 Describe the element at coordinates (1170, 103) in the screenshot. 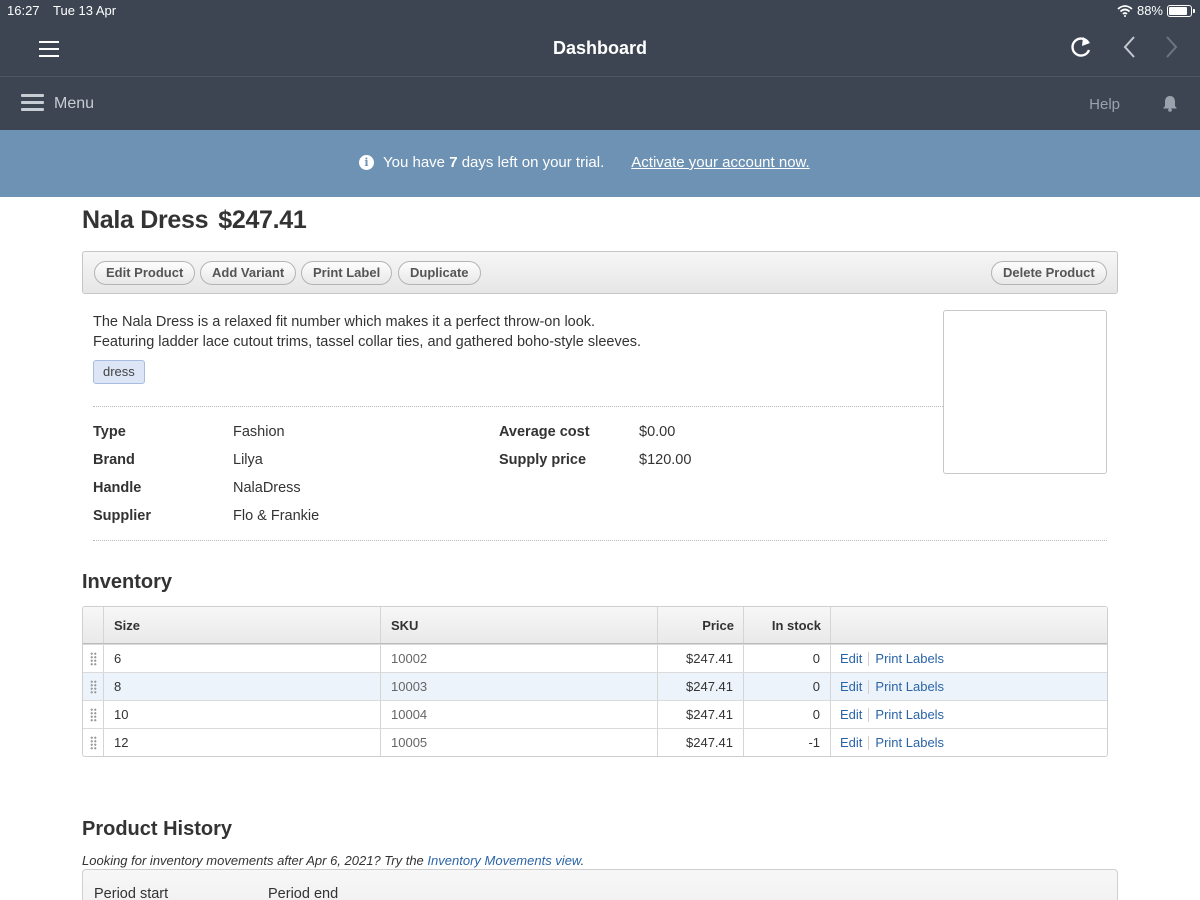

I see `bell-icon` at that location.